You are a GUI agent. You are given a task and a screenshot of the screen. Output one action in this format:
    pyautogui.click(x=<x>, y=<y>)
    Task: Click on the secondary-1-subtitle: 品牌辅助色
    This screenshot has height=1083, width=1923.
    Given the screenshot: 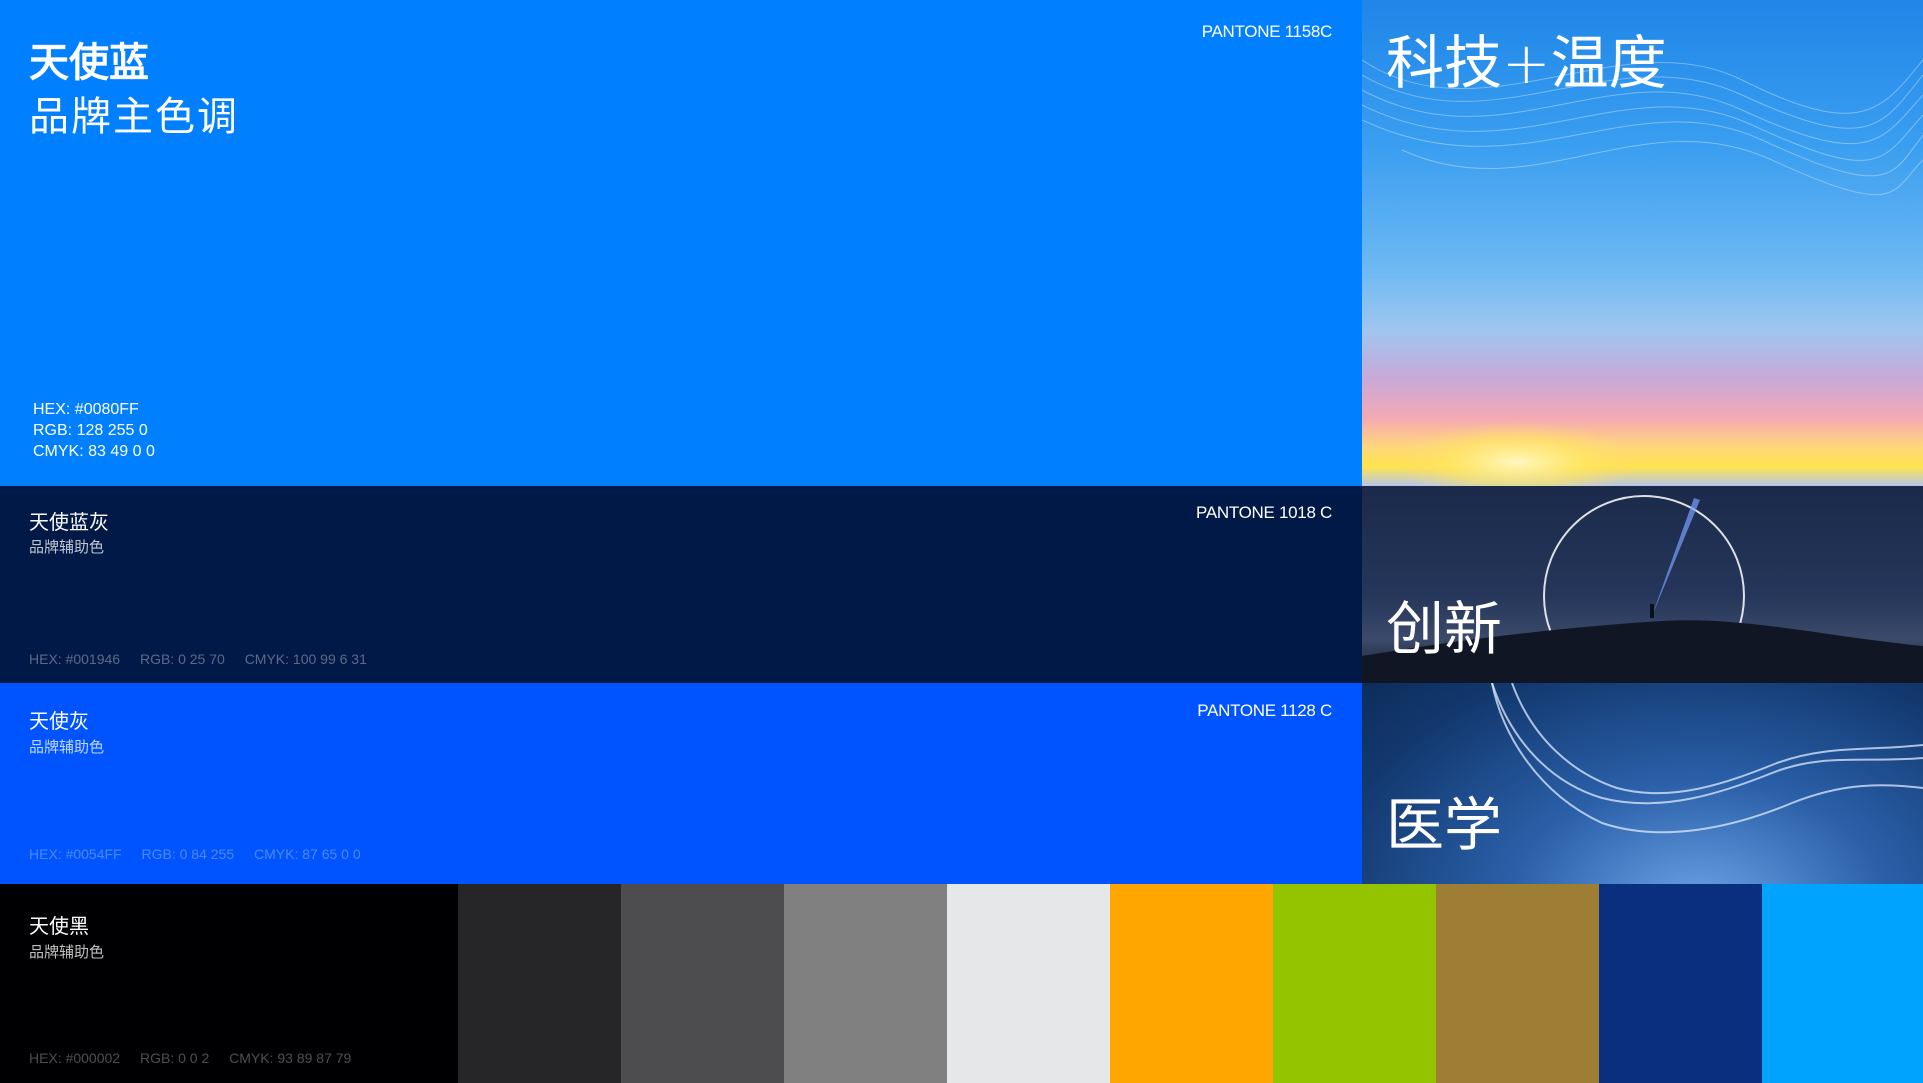 What is the action you would take?
    pyautogui.click(x=67, y=547)
    